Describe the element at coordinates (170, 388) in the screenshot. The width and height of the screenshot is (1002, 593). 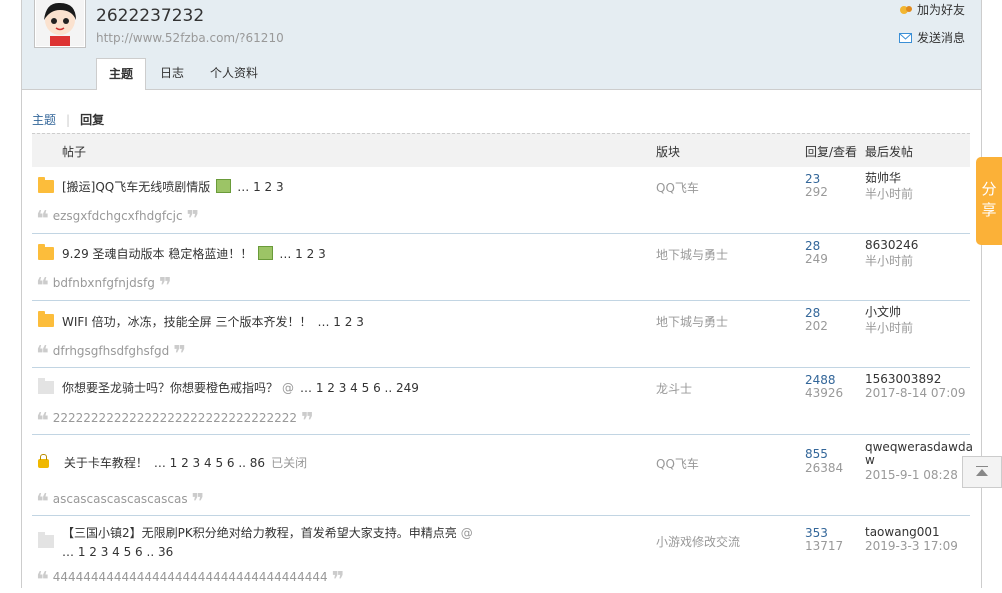
I see `thread-title: 你想要圣龙骑士吗？你想要橙色戒指吗？` at that location.